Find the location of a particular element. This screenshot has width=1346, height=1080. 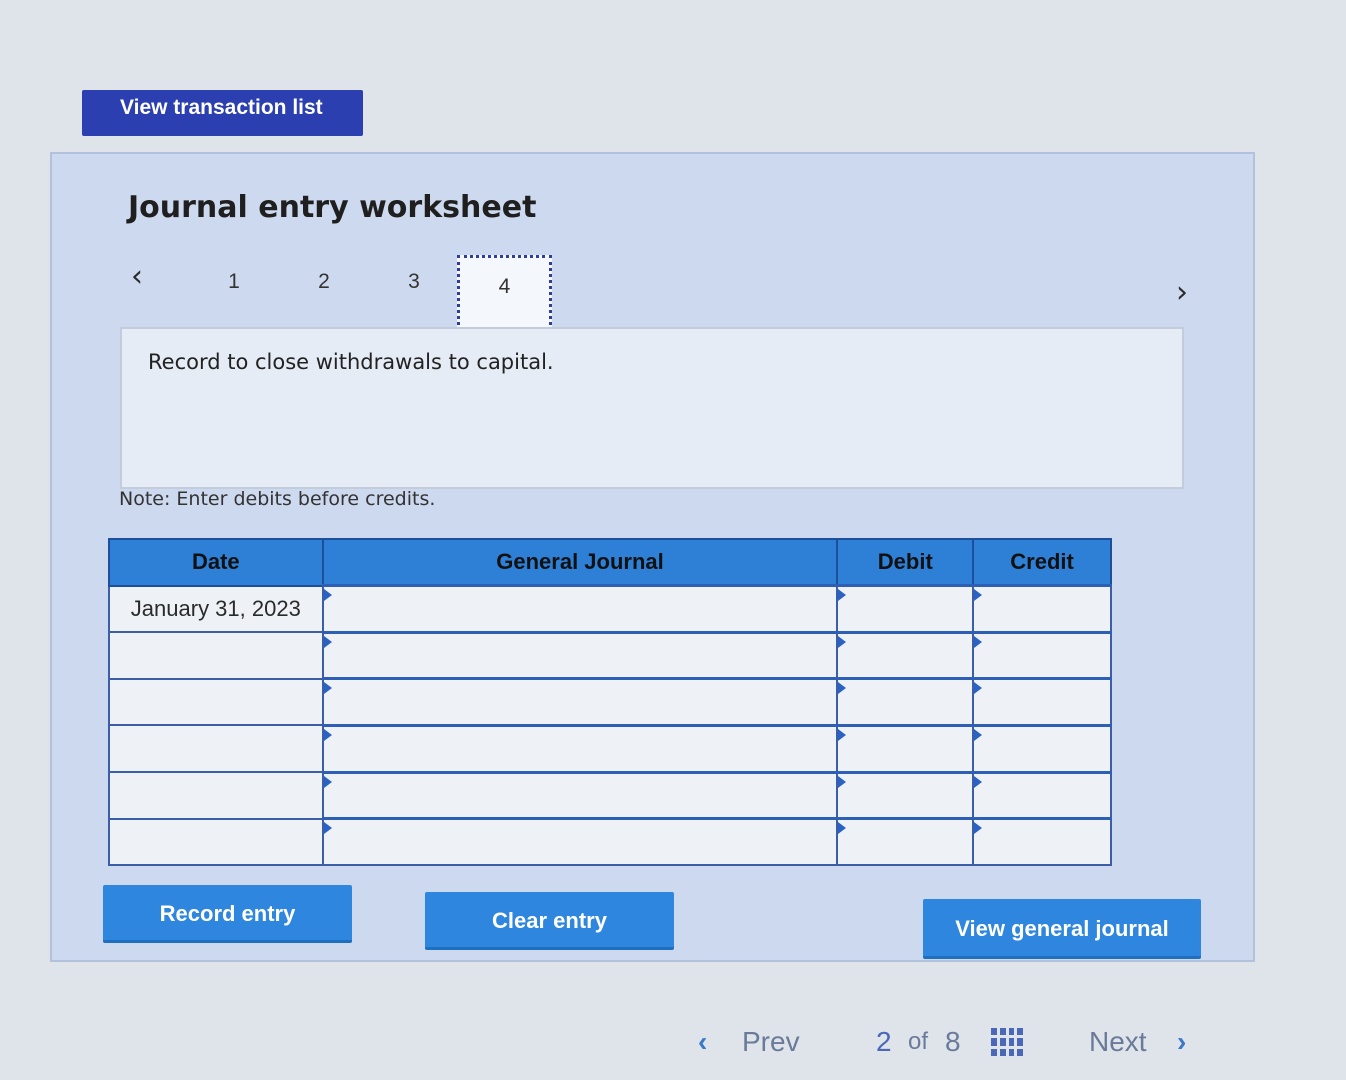

header-debit: Debit is located at coordinates (905, 562).